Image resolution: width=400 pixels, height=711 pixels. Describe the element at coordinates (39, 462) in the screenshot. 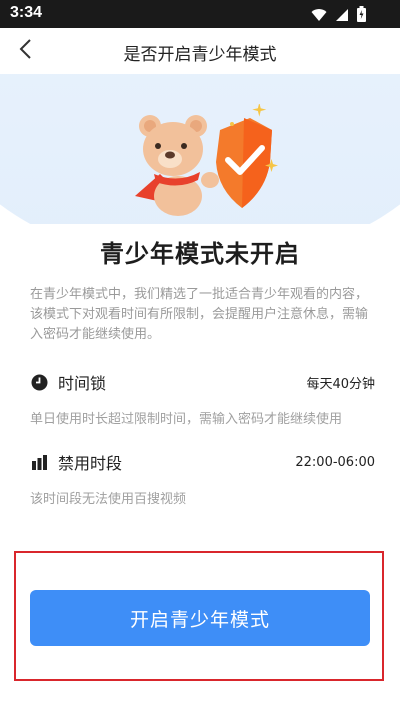

I see `bar-chart-icon` at that location.